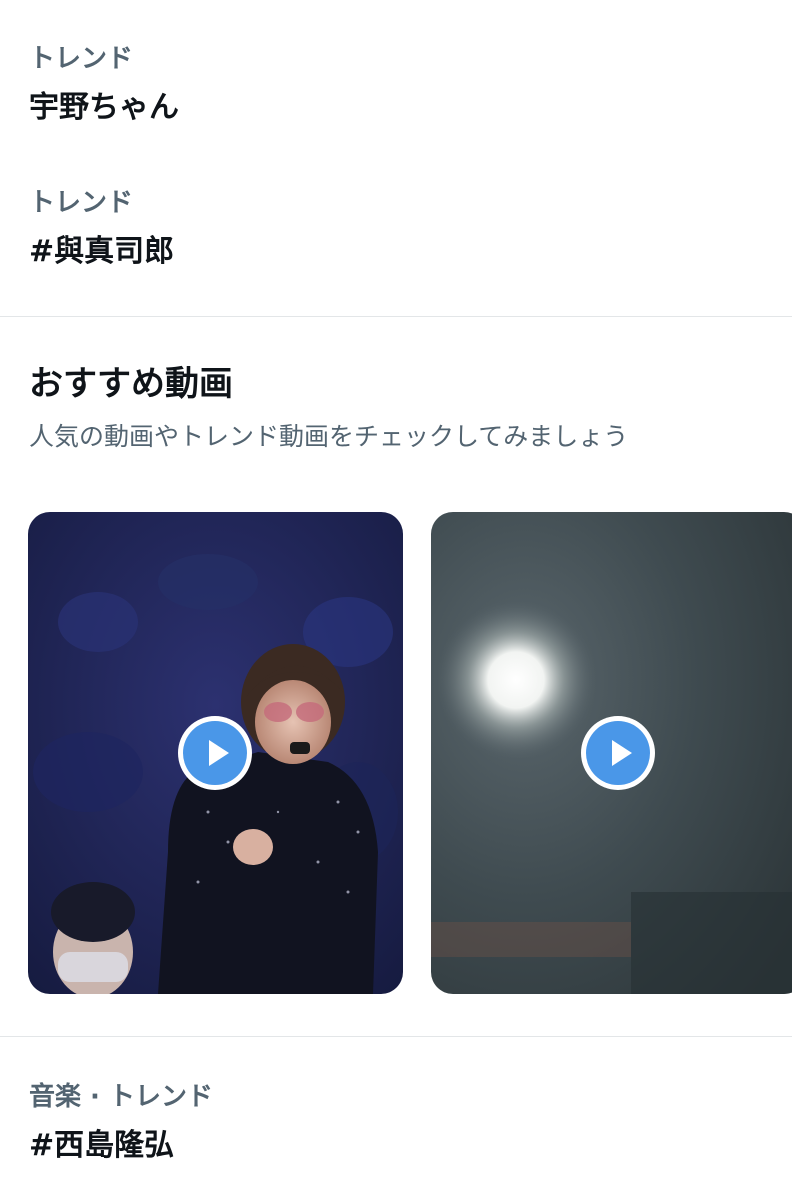  What do you see at coordinates (329, 436) in the screenshot?
I see `section-subtitle: 人気の動画やトレンド動画をチェックしてみましょう` at bounding box center [329, 436].